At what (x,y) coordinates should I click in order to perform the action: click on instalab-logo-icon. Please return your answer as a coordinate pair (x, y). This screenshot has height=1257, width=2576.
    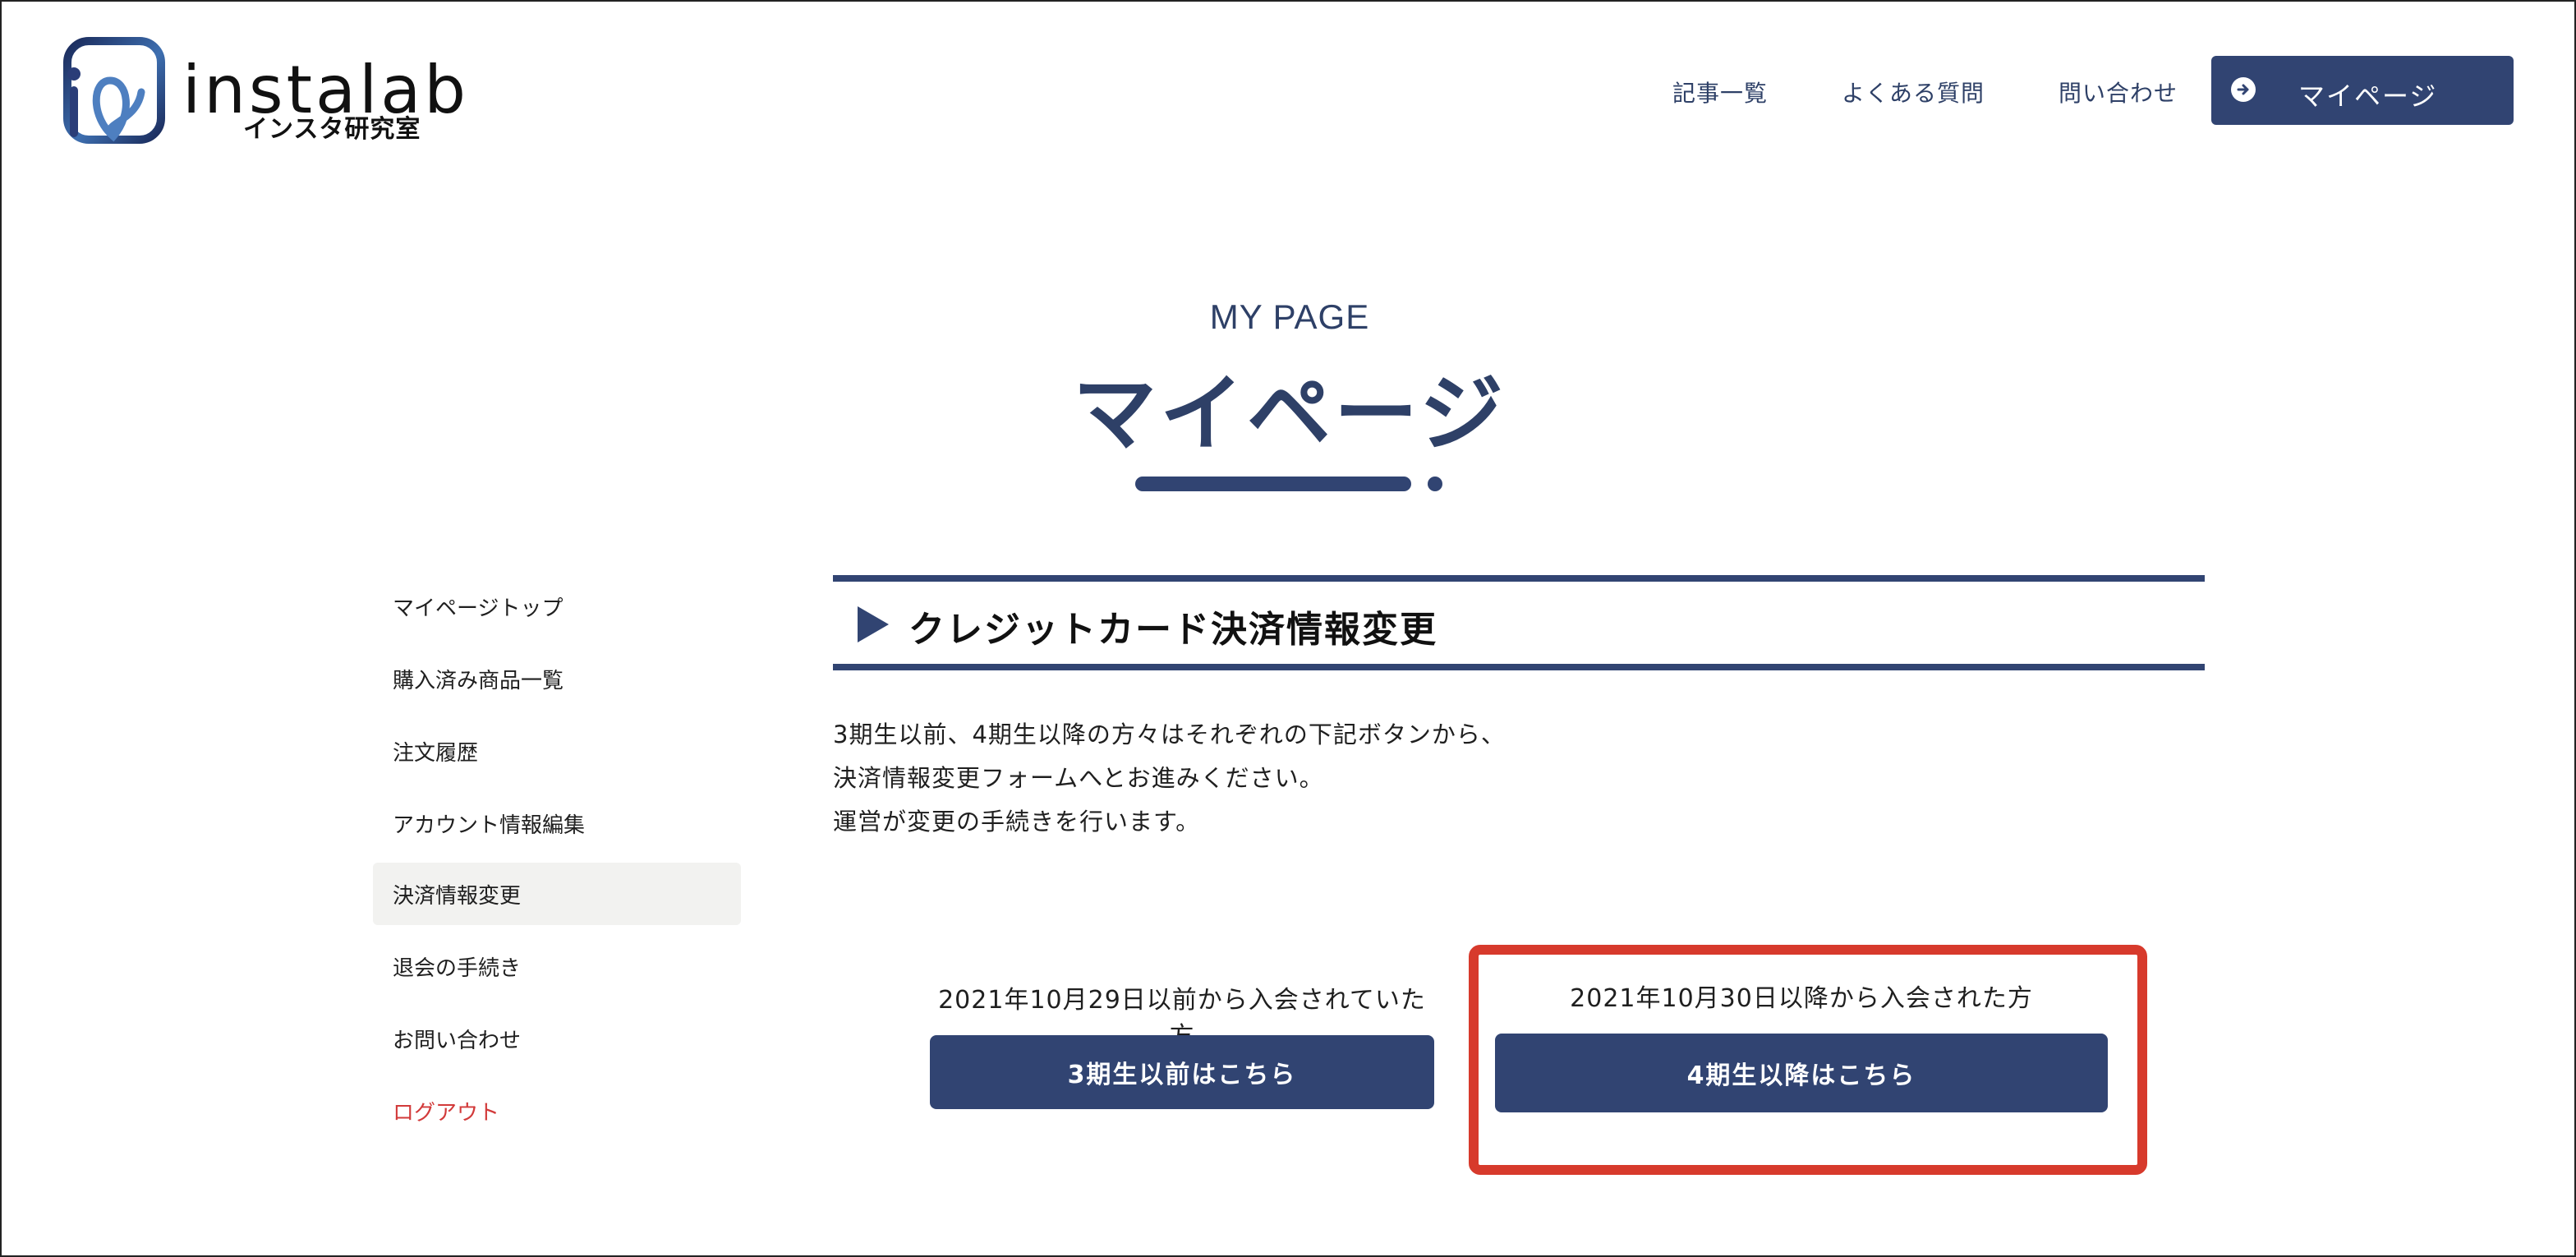
    Looking at the image, I should click on (114, 90).